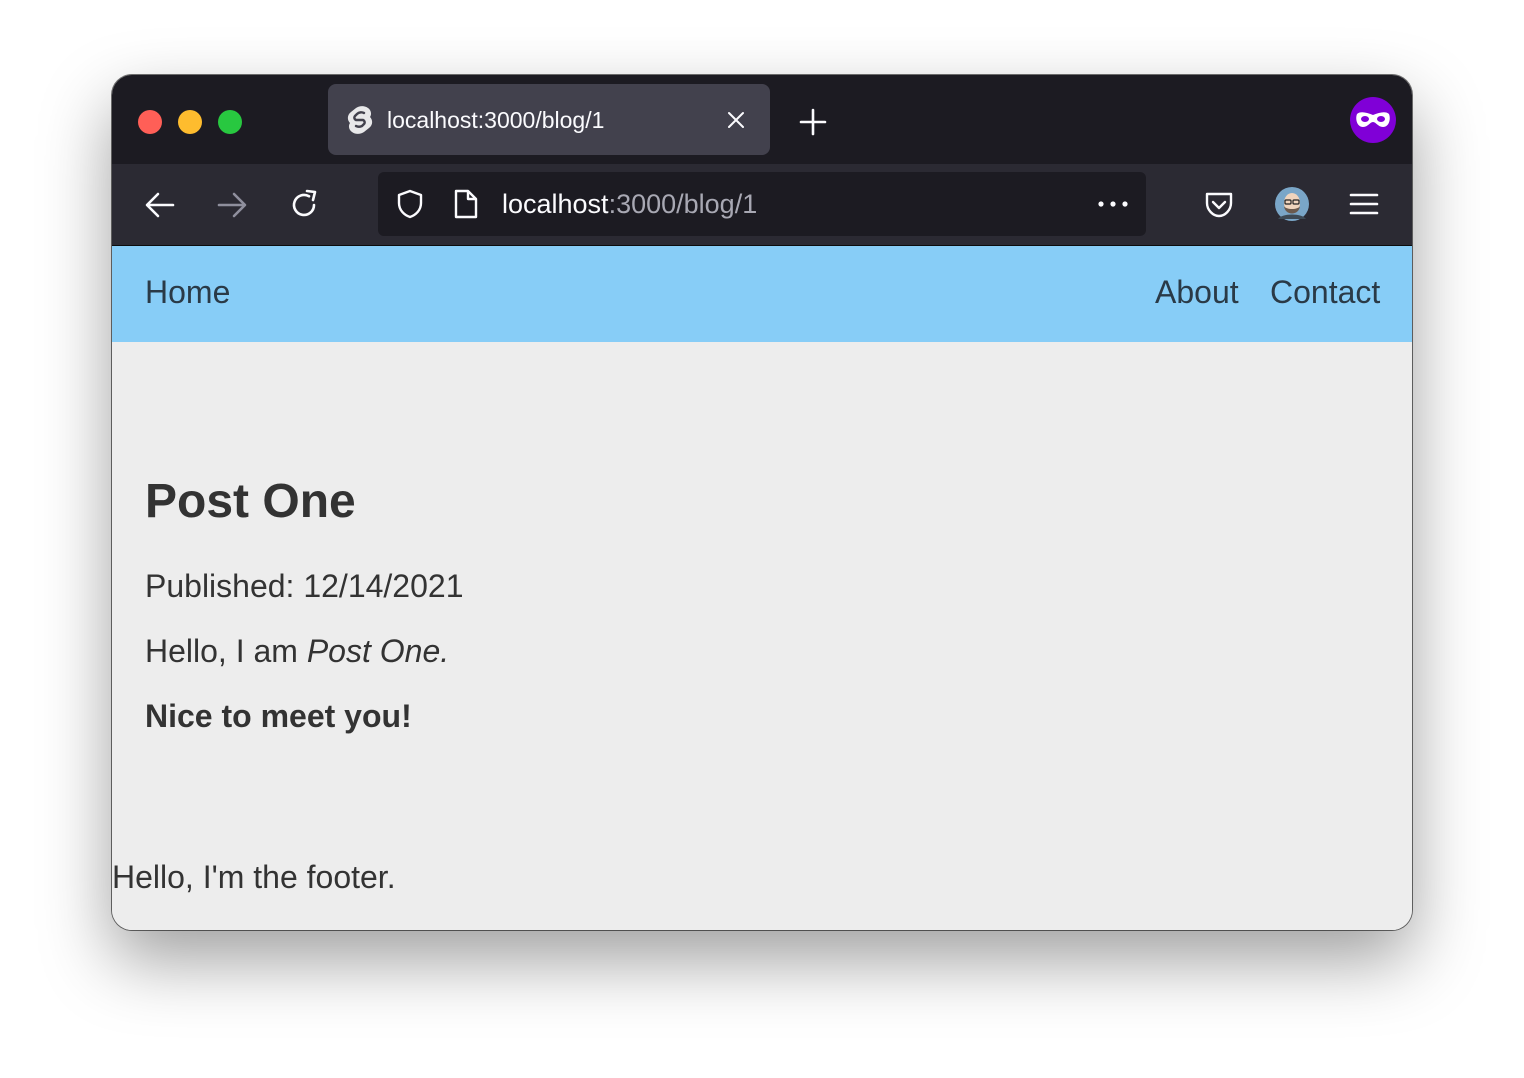 The image size is (1524, 1078). I want to click on svelte-logo-icon, so click(360, 120).